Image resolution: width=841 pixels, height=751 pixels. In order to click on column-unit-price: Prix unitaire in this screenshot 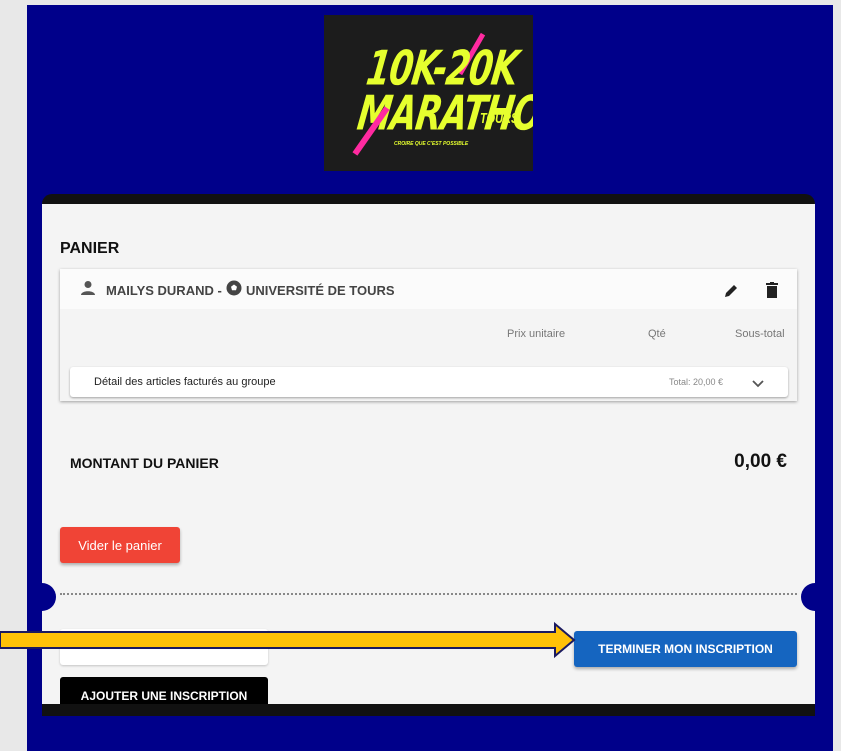, I will do `click(536, 334)`.